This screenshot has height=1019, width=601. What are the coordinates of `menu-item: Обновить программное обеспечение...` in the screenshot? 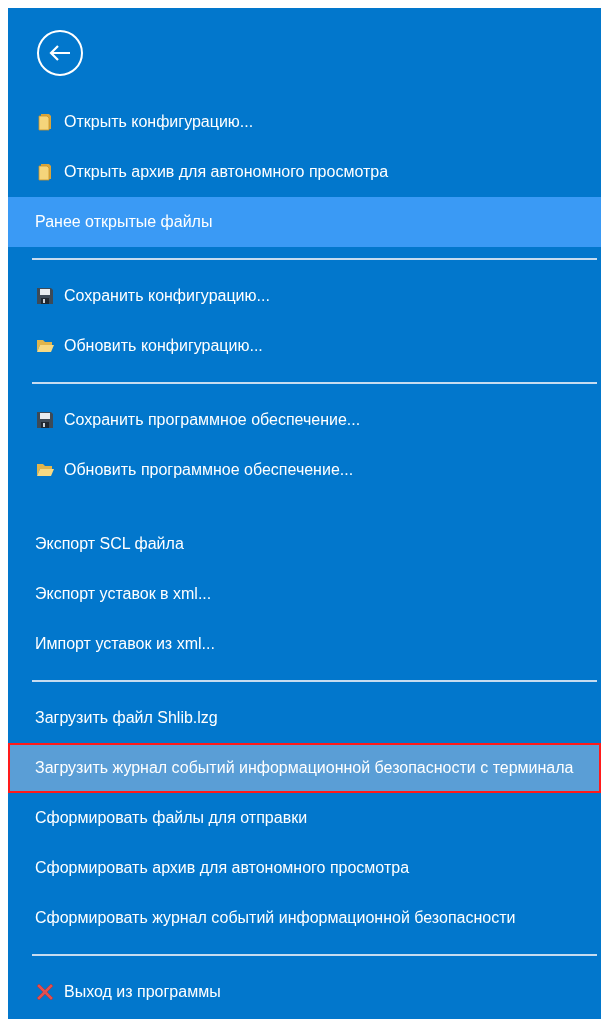 It's located at (304, 470).